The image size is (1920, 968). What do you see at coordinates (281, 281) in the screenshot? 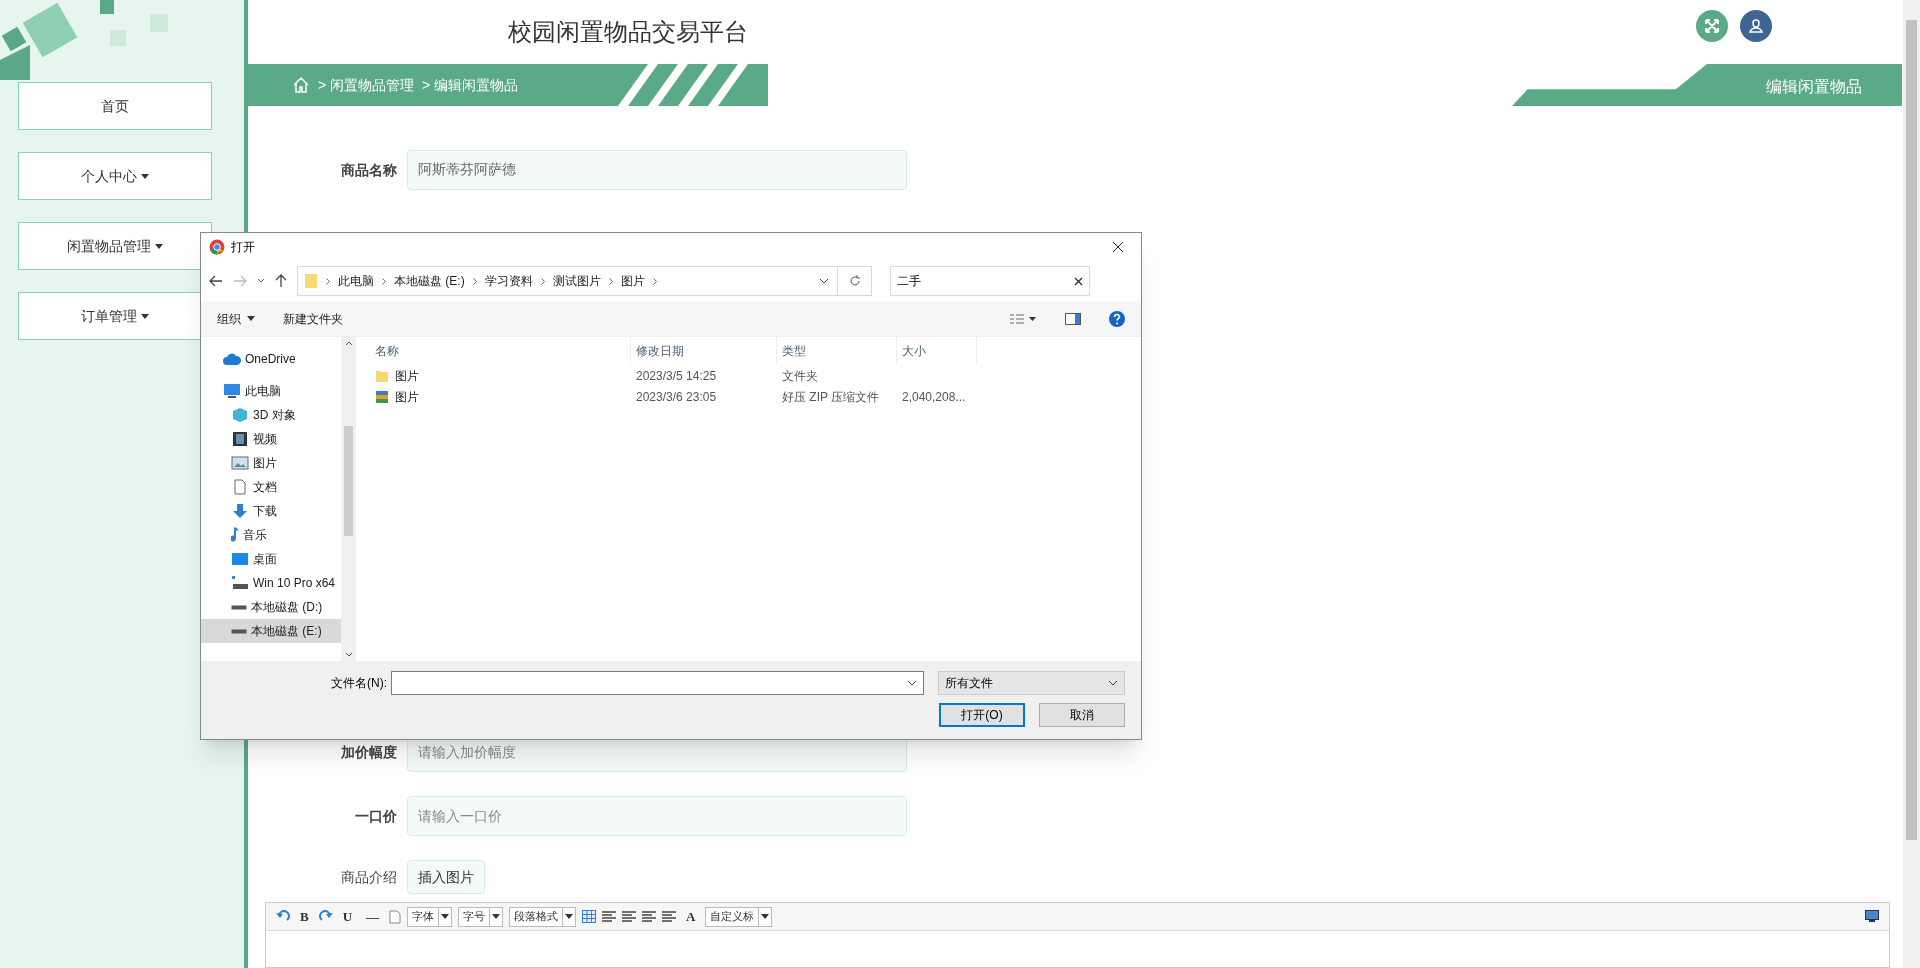
I see `up-arrow-icon` at bounding box center [281, 281].